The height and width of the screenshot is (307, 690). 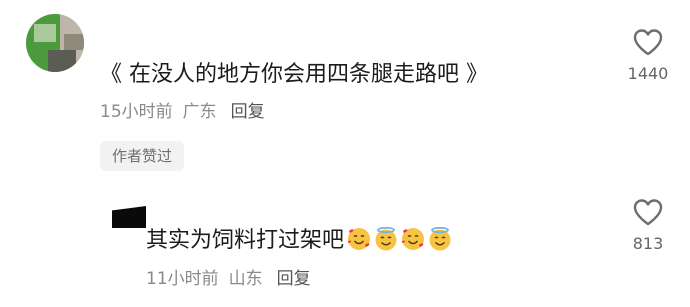 I want to click on reply-text-line: 其实为饲料打过架吧, so click(x=299, y=241).